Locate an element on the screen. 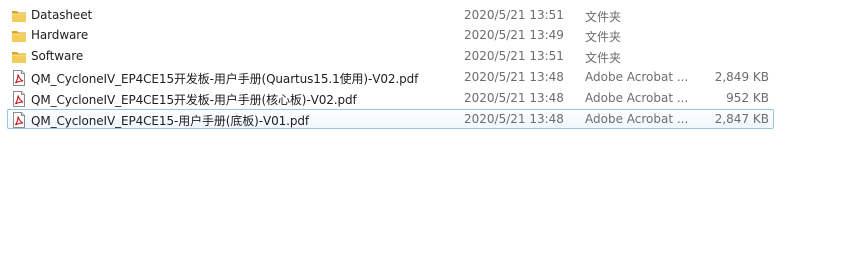 The height and width of the screenshot is (262, 863). file-date: 2020/5/21 13:49 is located at coordinates (514, 35).